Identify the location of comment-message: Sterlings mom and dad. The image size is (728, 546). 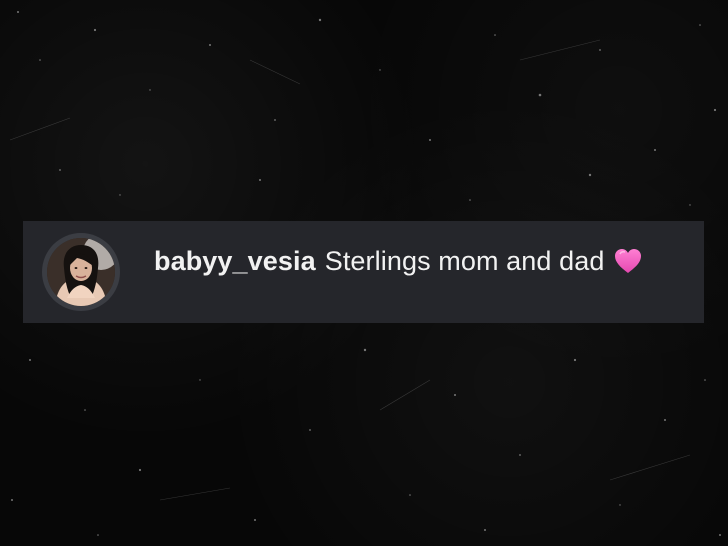
(464, 260).